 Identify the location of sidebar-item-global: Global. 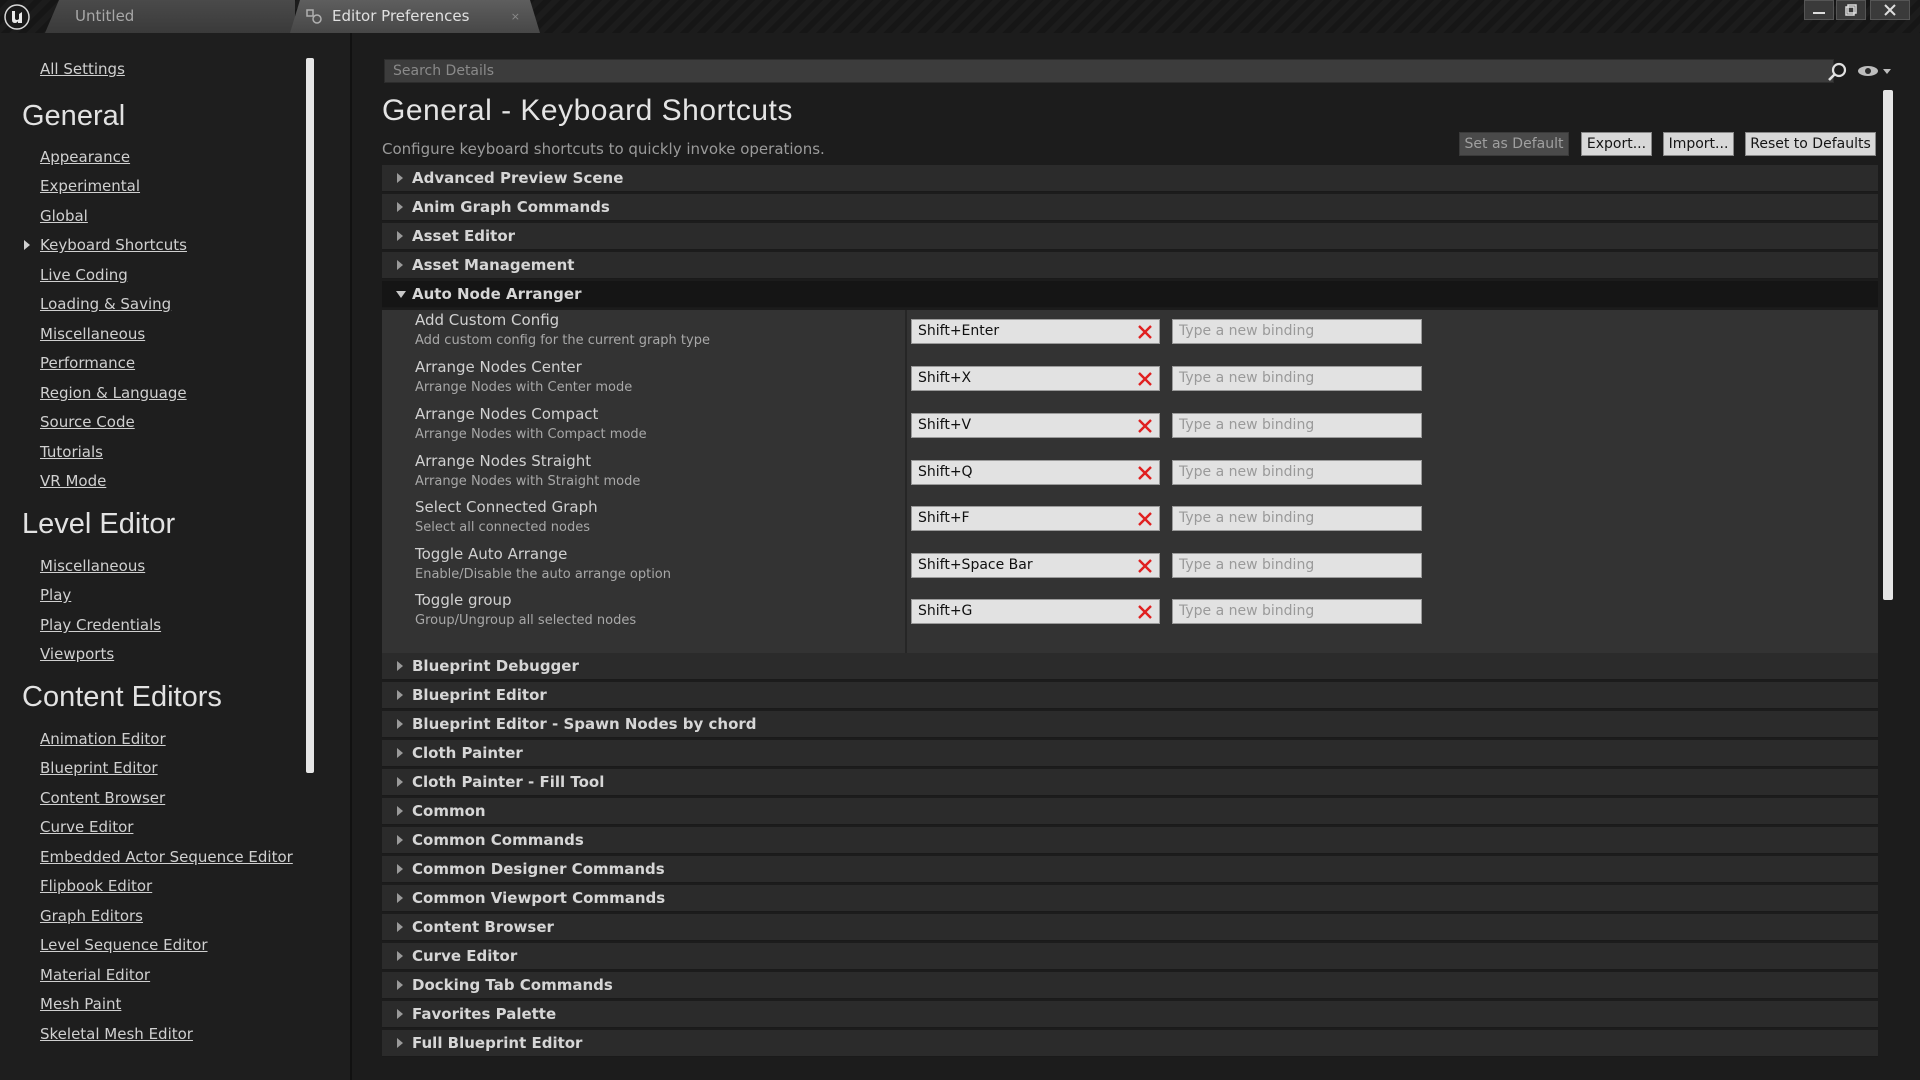
(64, 216).